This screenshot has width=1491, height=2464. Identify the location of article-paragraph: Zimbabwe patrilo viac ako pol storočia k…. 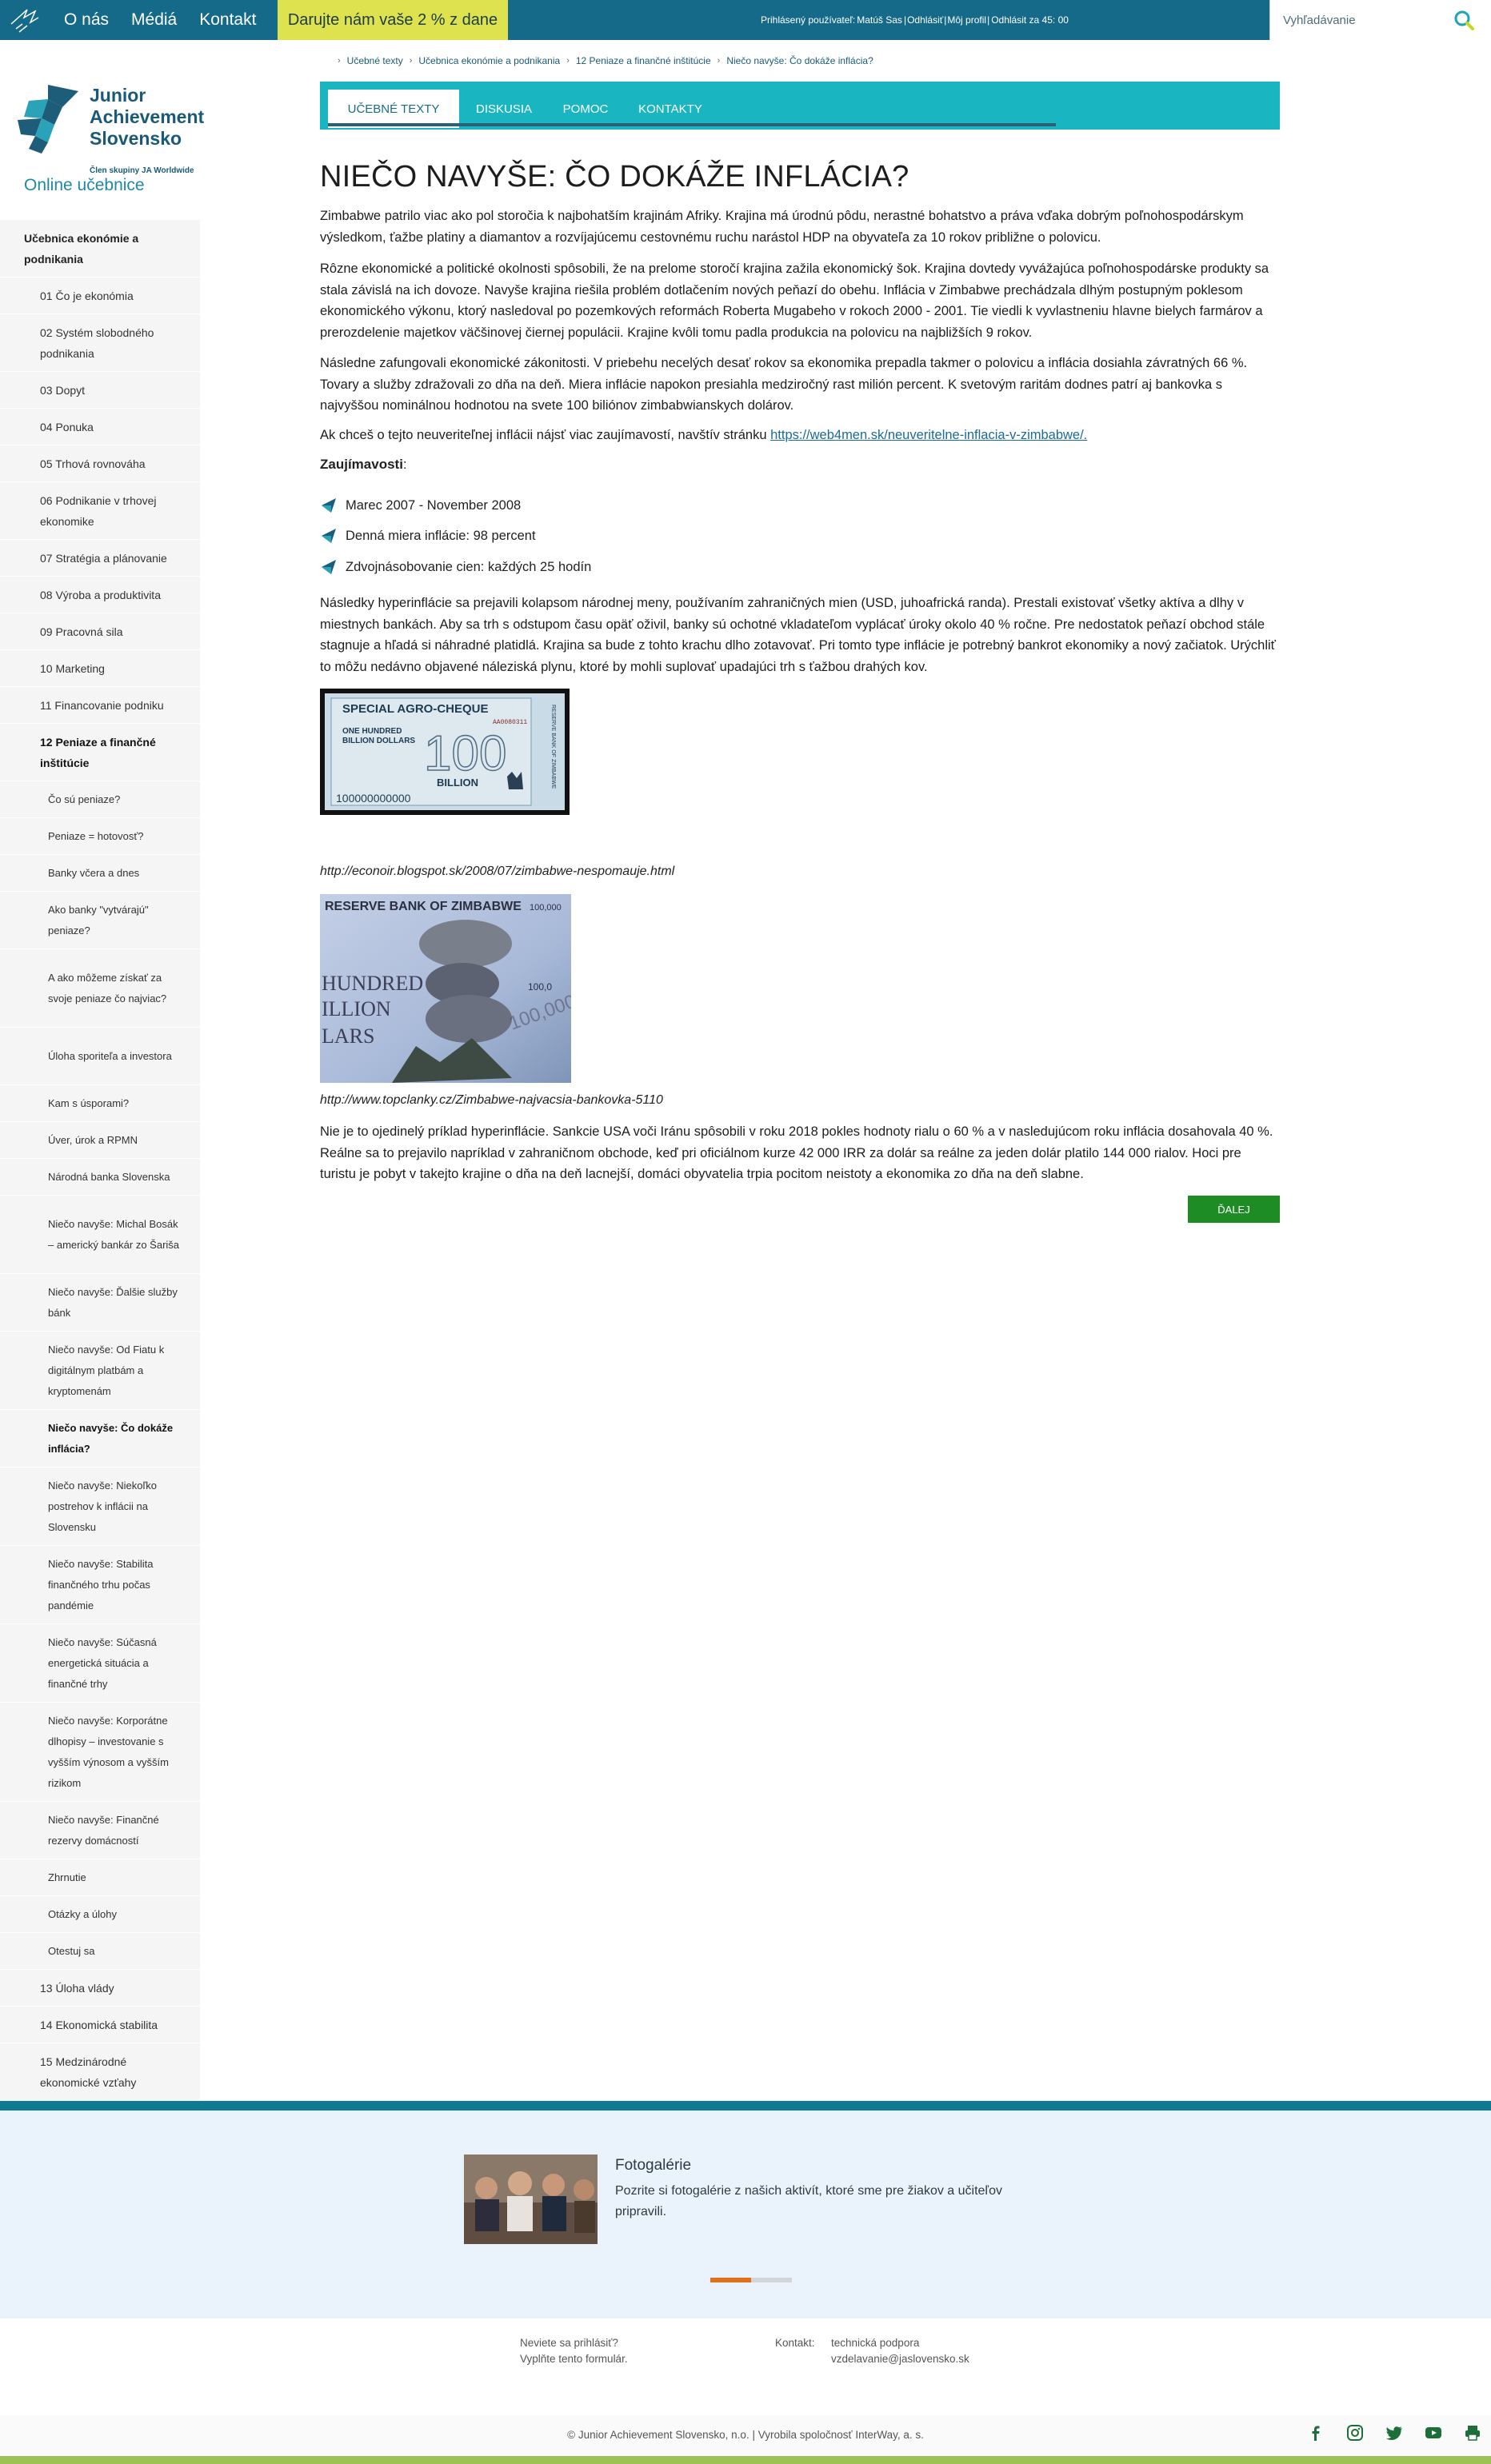
(782, 227).